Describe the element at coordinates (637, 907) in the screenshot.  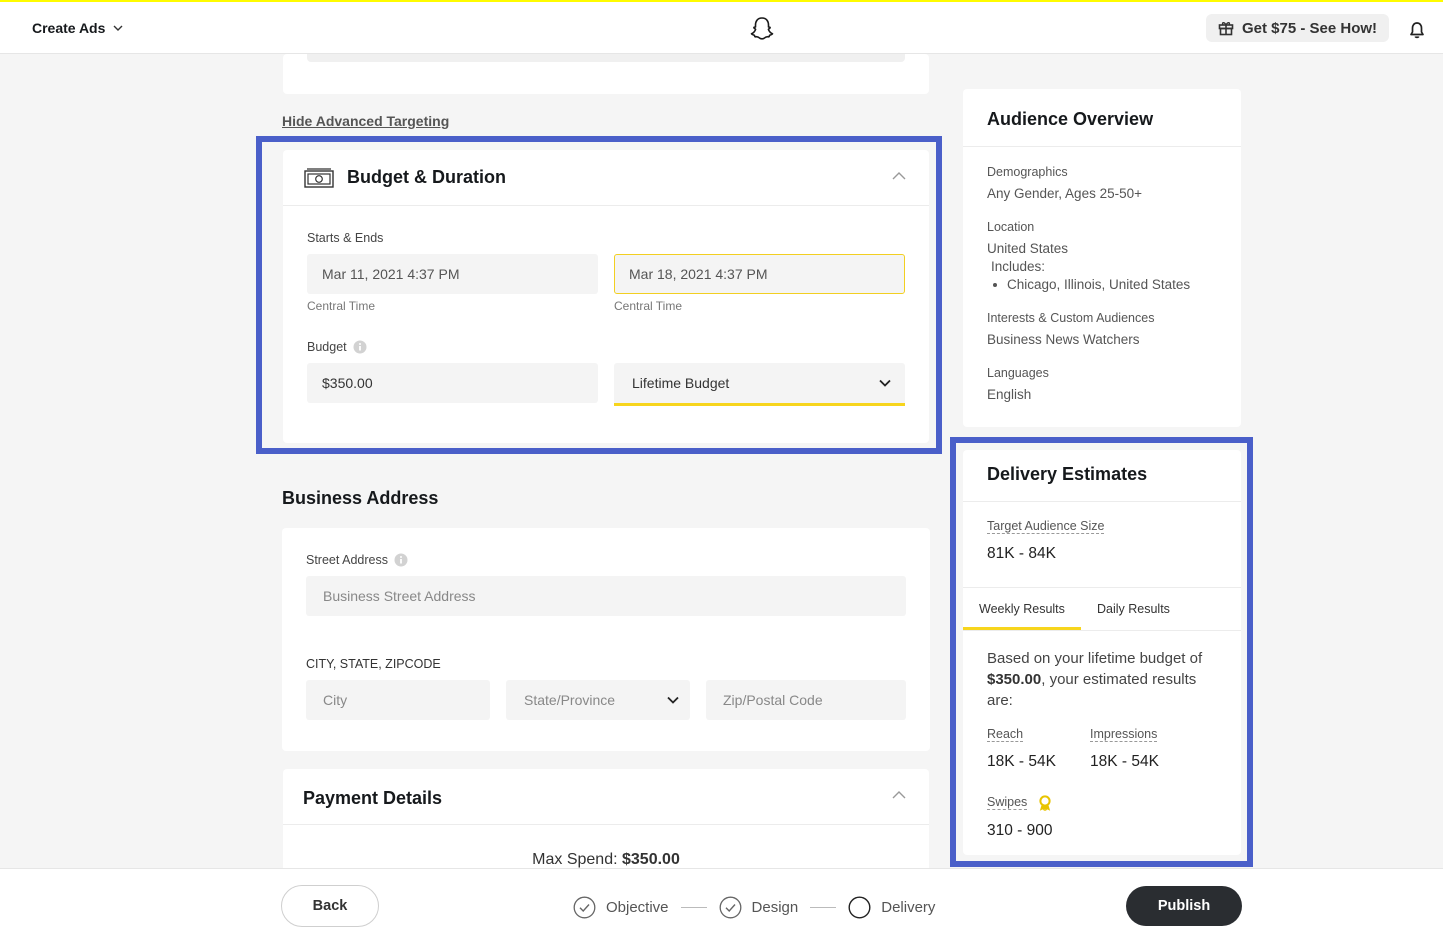
I see `step-objective-label: Objective` at that location.